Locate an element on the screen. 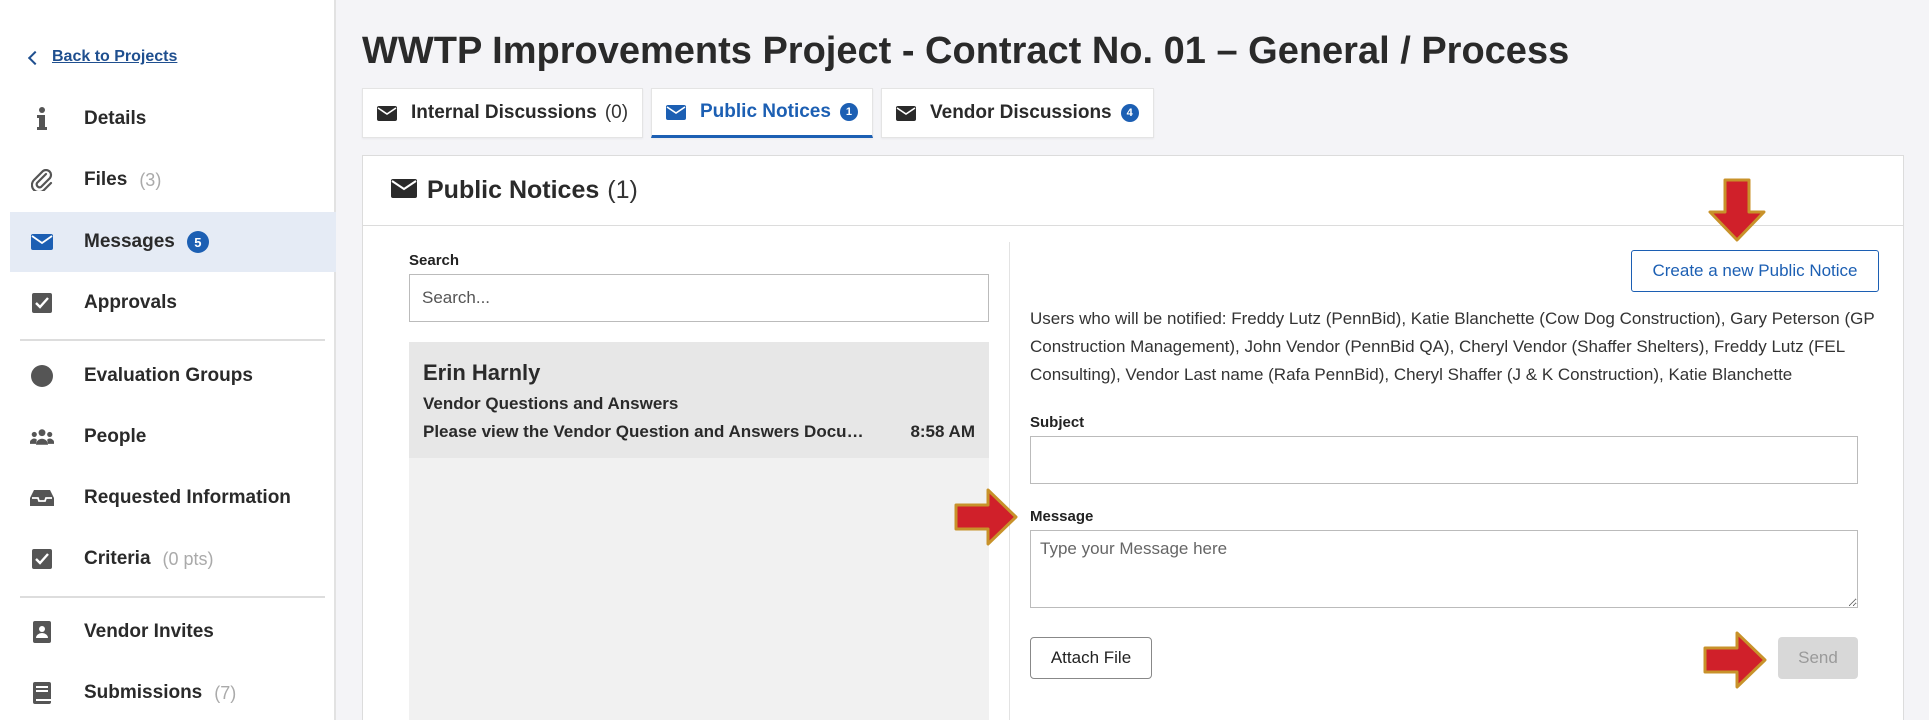 This screenshot has height=720, width=1929. sidebar-item-label: Submissions is located at coordinates (143, 692).